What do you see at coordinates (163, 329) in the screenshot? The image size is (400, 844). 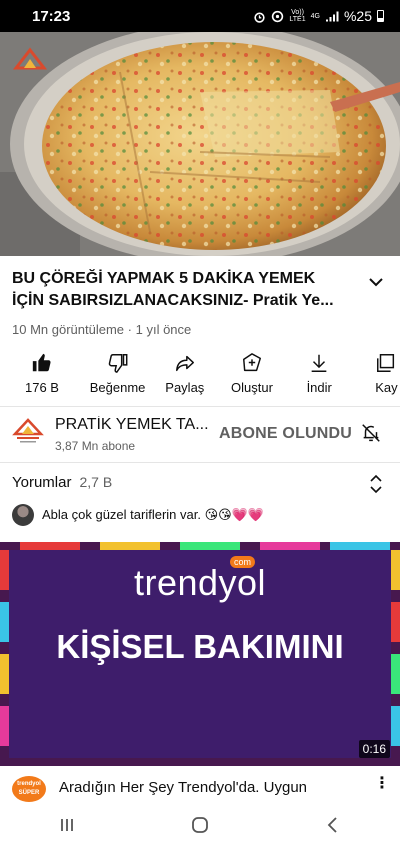 I see `upload-age: 1 yıl önce` at bounding box center [163, 329].